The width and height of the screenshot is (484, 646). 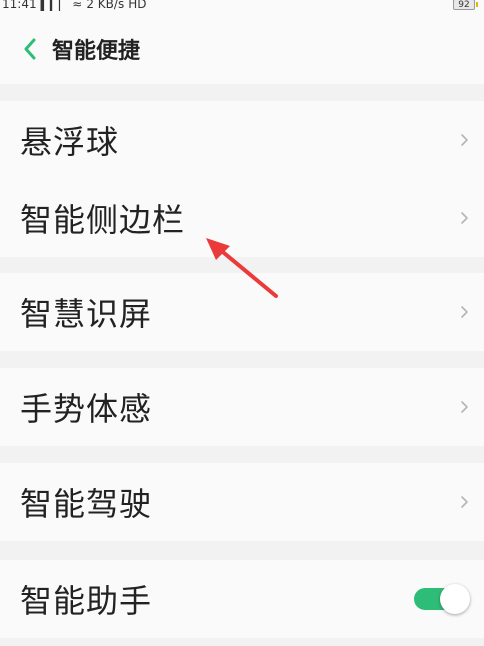 What do you see at coordinates (477, 4) in the screenshot?
I see `battery-charging-tip` at bounding box center [477, 4].